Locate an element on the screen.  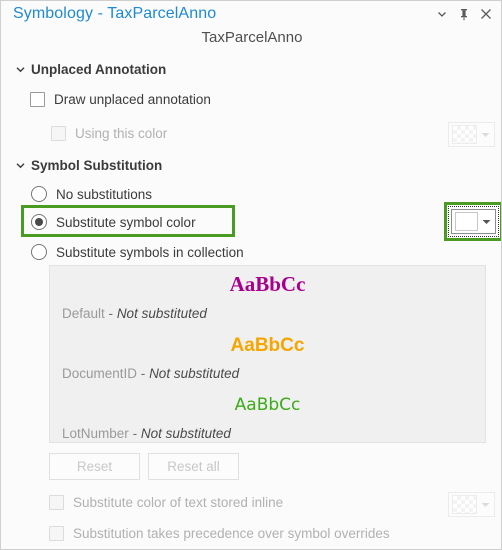
checkbox-row-substitute-color-inline: Substitute color of text stored inline is located at coordinates (166, 502).